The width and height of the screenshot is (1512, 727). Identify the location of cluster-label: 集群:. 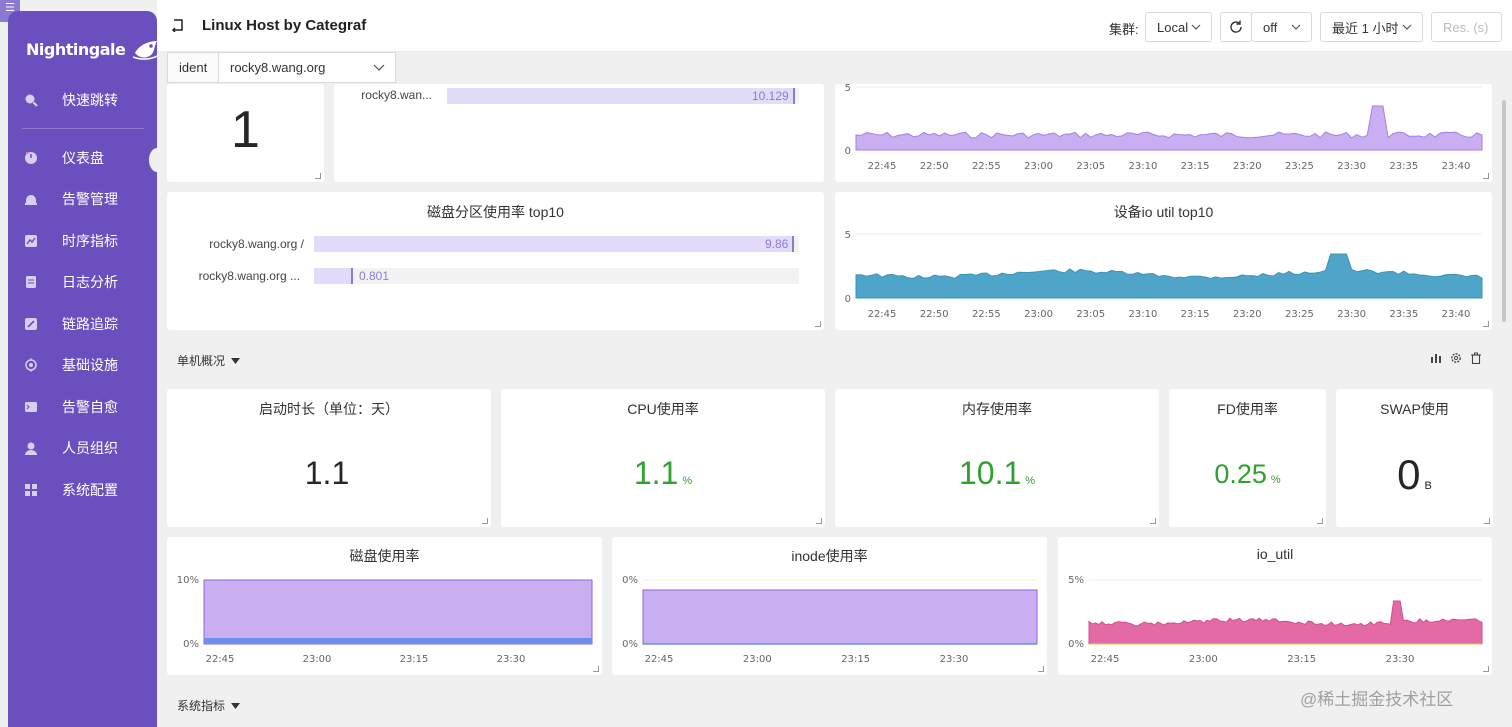
(1124, 29).